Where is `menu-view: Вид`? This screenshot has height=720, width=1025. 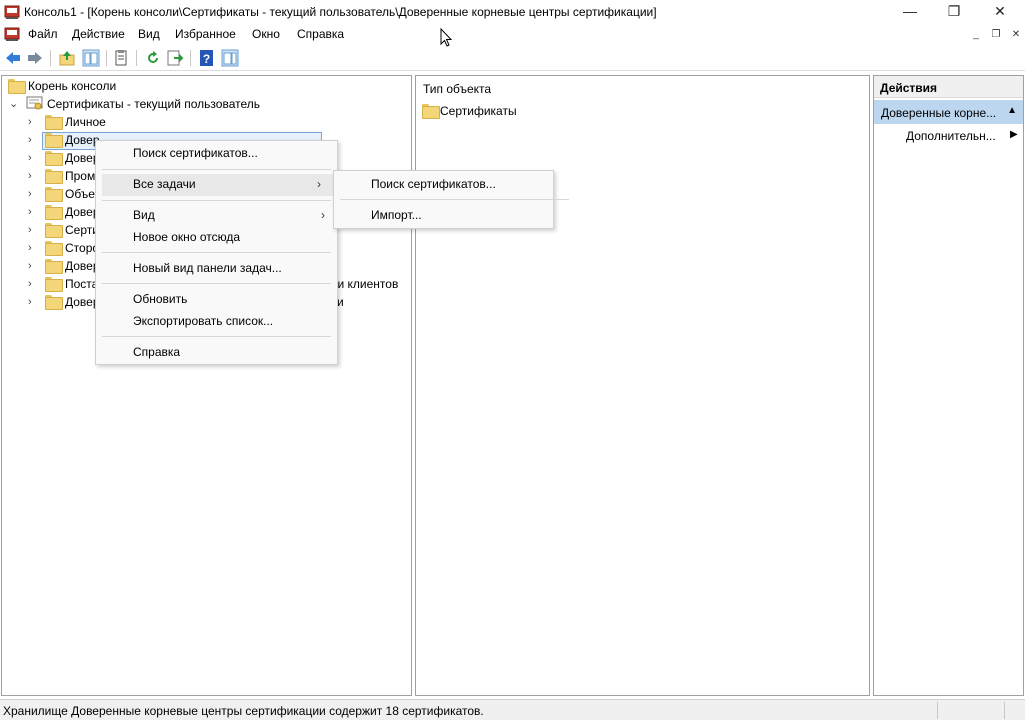 menu-view: Вид is located at coordinates (149, 34).